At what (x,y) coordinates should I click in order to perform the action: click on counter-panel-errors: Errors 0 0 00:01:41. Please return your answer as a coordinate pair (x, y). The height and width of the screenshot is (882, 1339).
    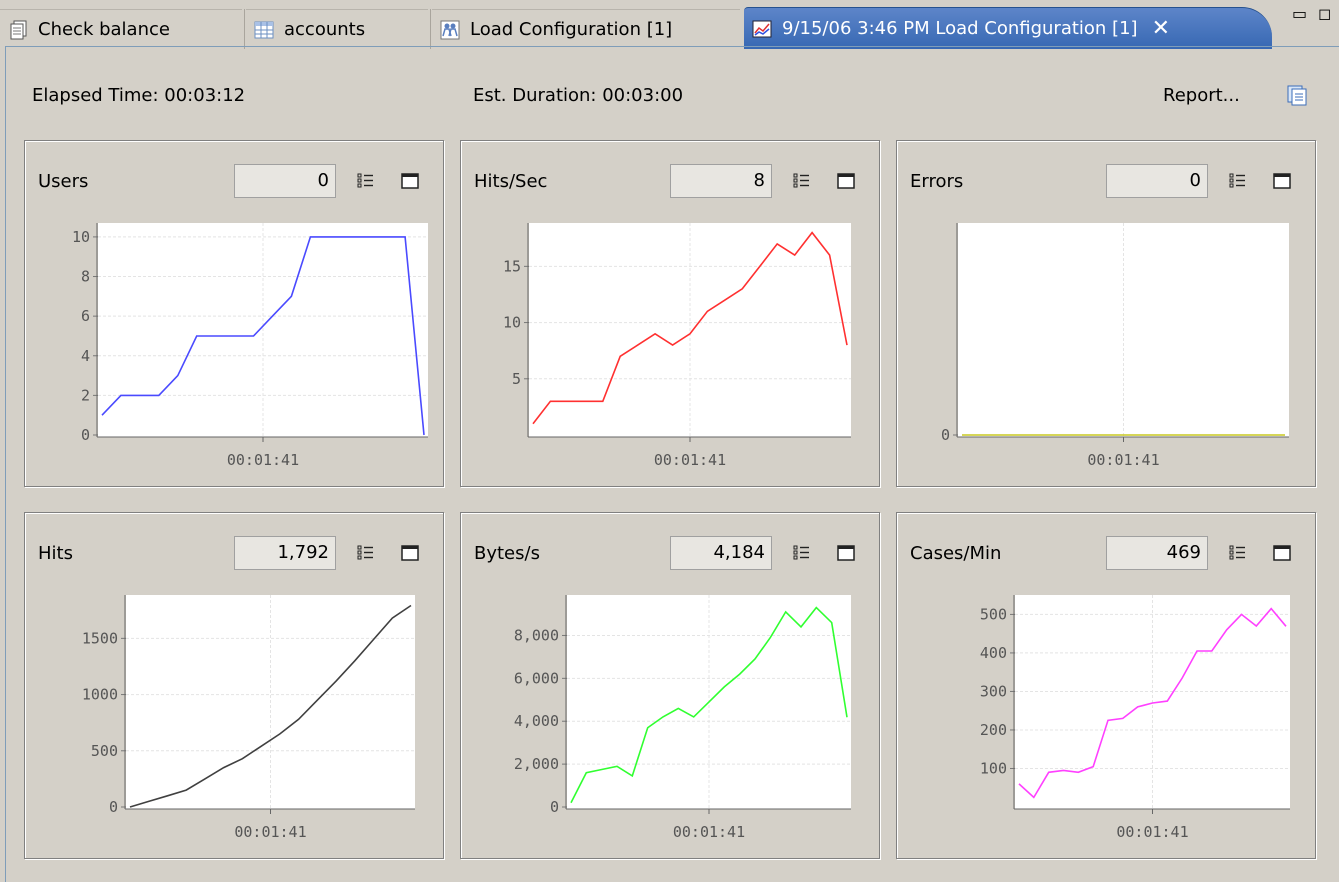
    Looking at the image, I should click on (1106, 313).